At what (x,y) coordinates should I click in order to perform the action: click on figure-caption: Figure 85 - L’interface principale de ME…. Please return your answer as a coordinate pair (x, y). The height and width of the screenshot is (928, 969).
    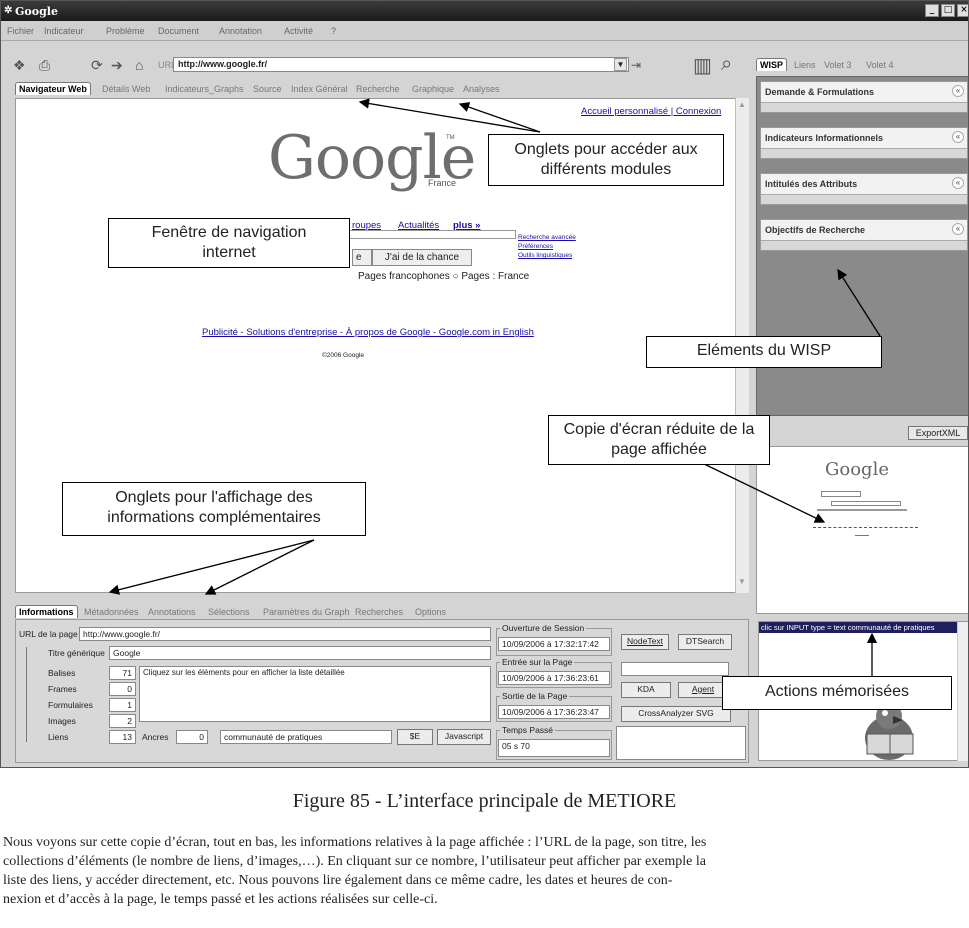
    Looking at the image, I should click on (484, 801).